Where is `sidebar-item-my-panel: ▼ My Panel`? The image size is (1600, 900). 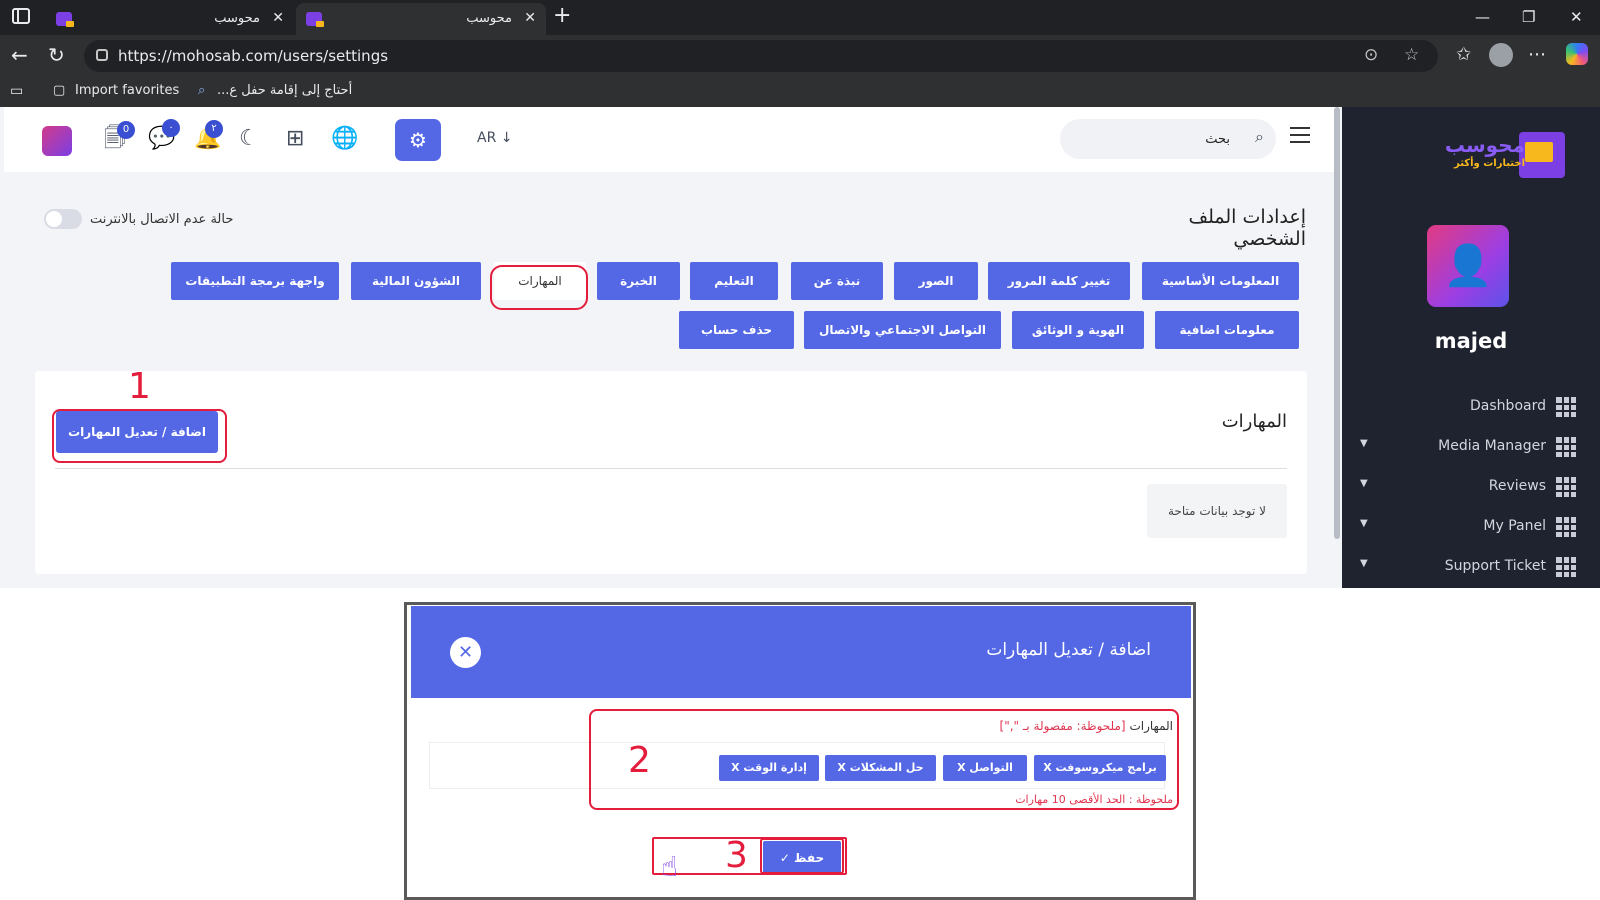
sidebar-item-my-panel: ▼ My Panel is located at coordinates (1471, 527).